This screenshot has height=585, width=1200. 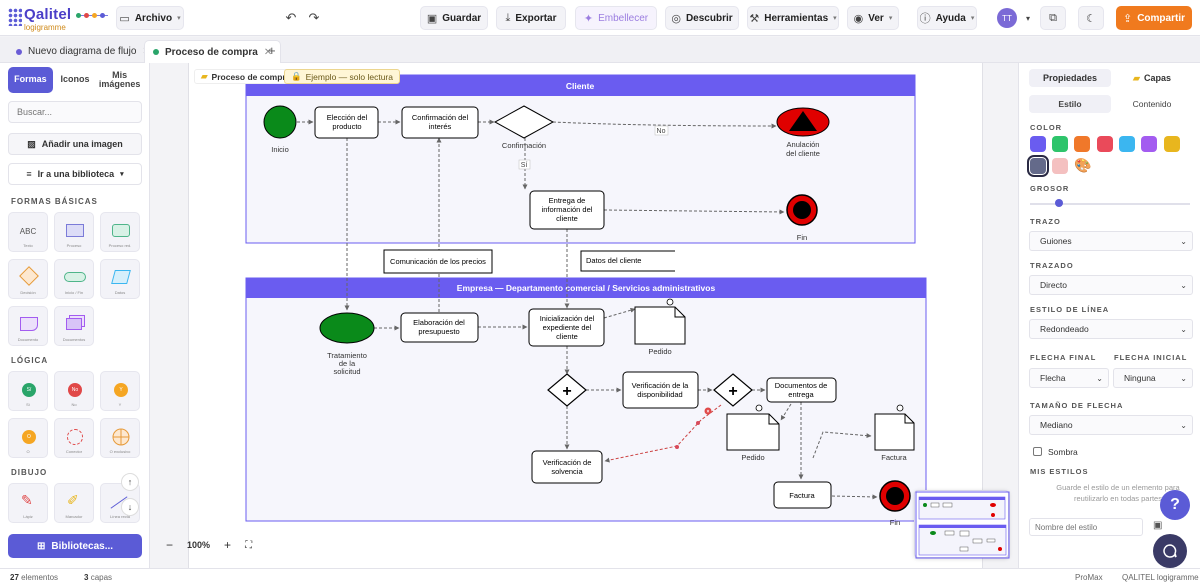 What do you see at coordinates (1069, 378) in the screenshot?
I see `end-arrow-select: Flecha ⌄` at bounding box center [1069, 378].